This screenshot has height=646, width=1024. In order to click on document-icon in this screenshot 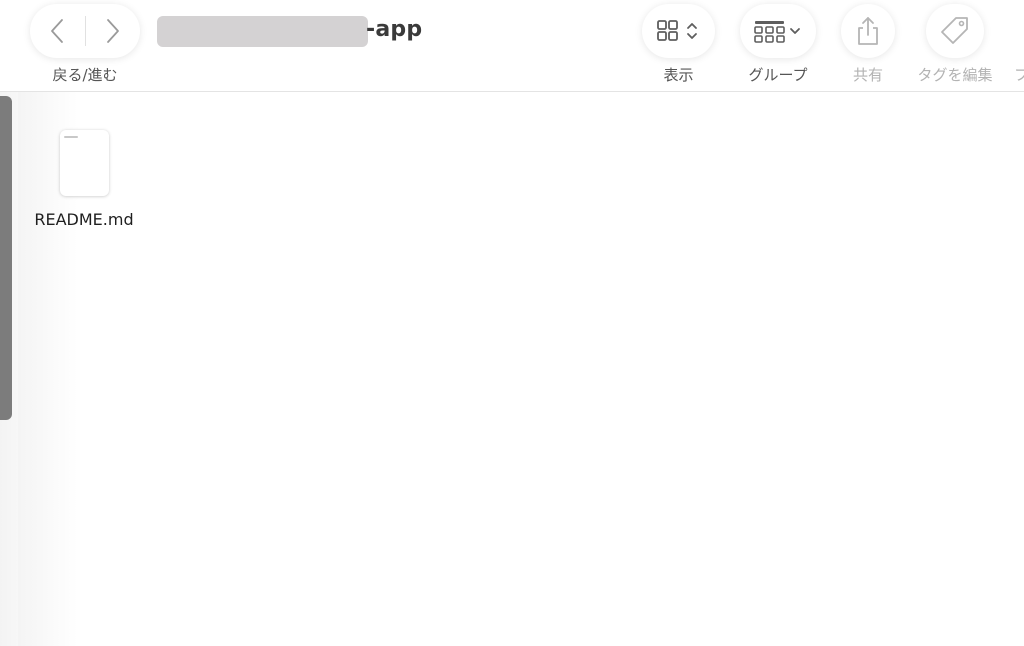, I will do `click(84, 163)`.